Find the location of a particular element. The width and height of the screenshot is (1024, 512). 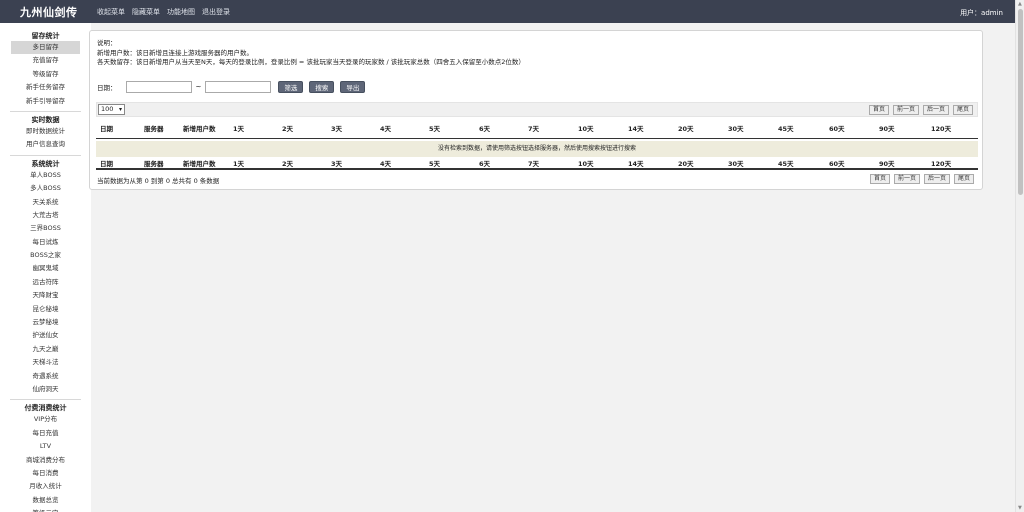

sidebar-item: 远古符阵 is located at coordinates (45, 282).